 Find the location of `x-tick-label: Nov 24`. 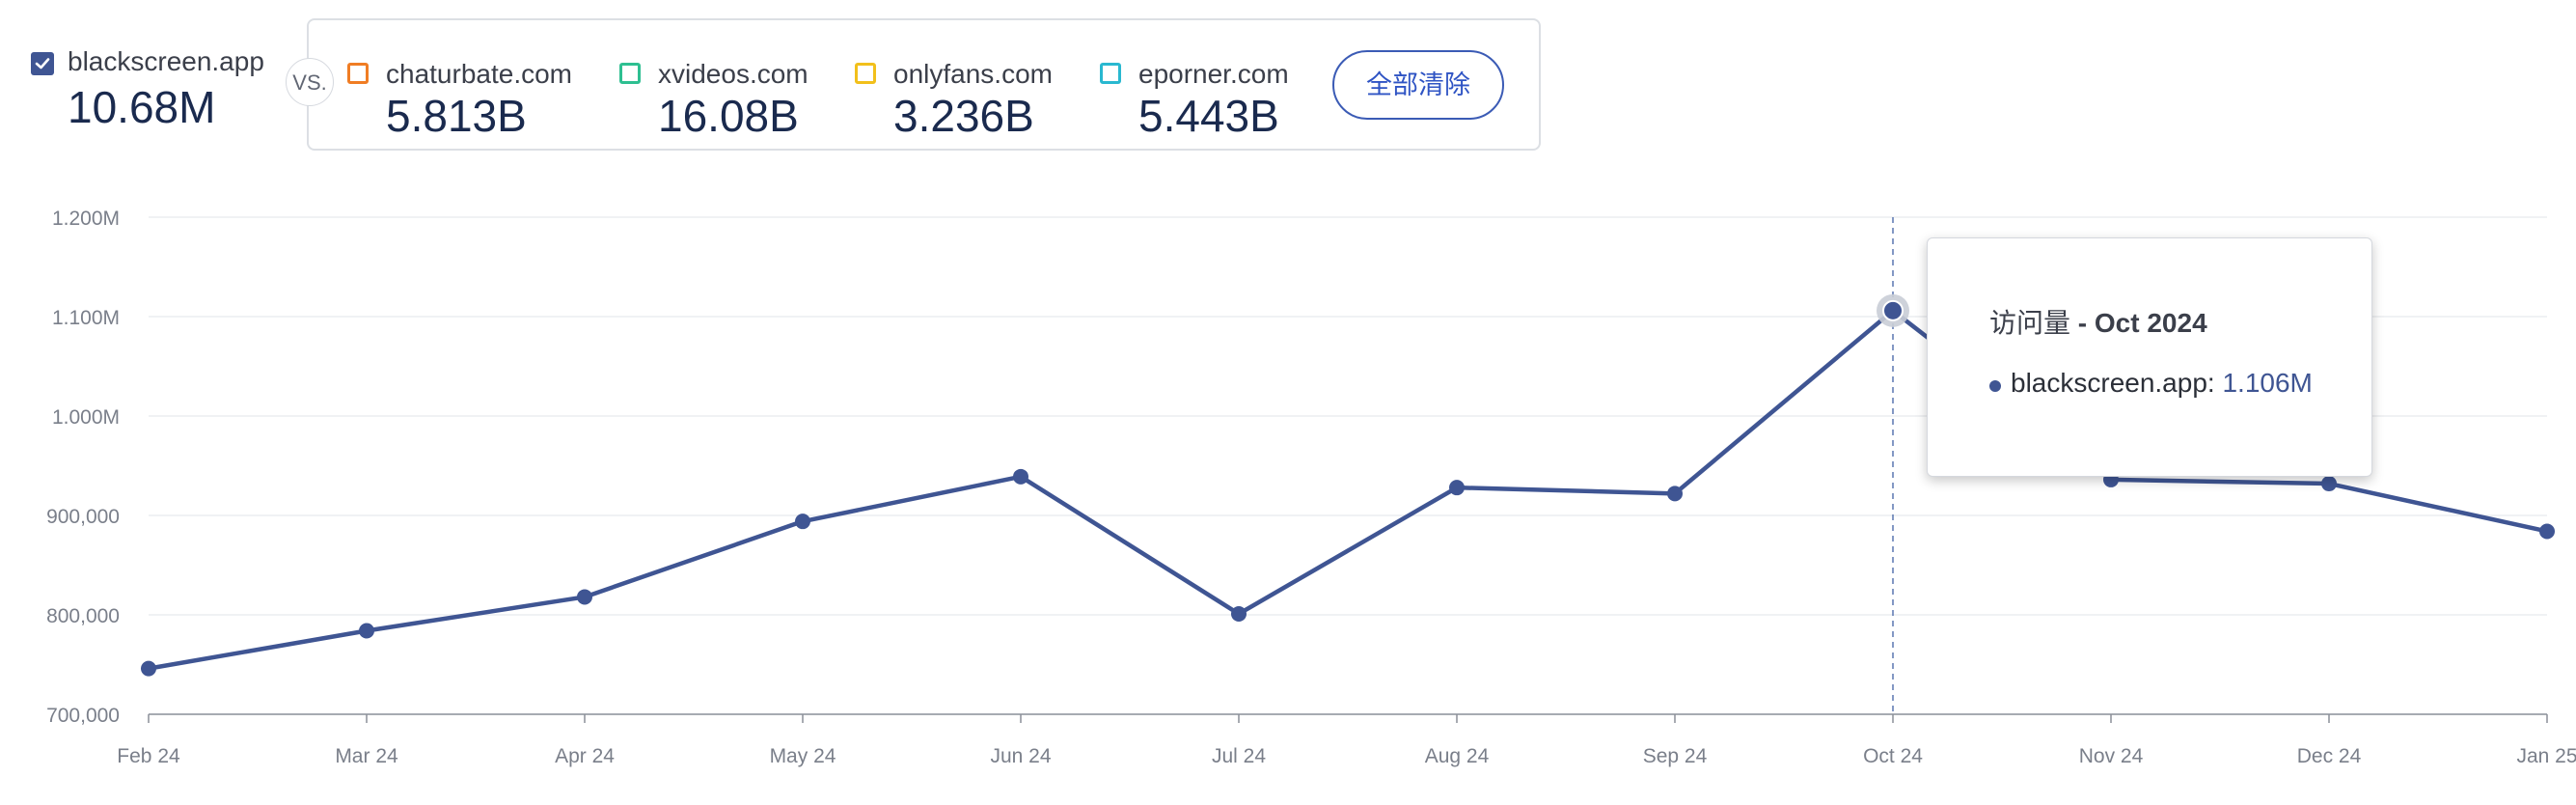

x-tick-label: Nov 24 is located at coordinates (2111, 756).